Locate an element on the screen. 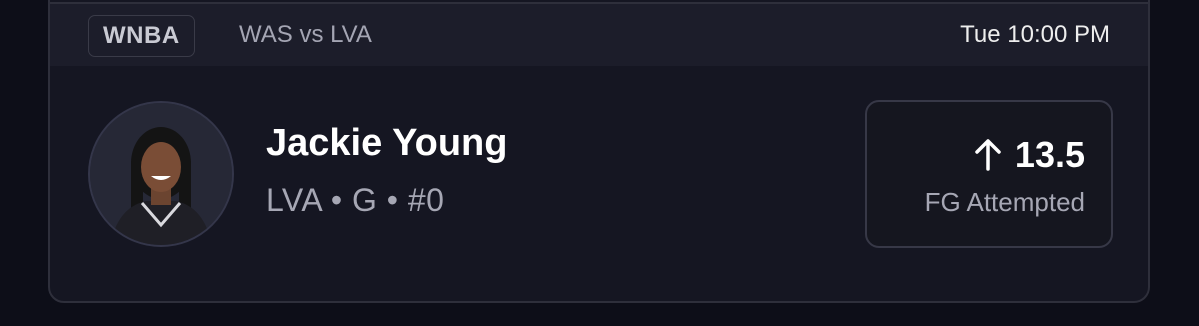 The width and height of the screenshot is (1199, 326). arrow-up-icon is located at coordinates (988, 155).